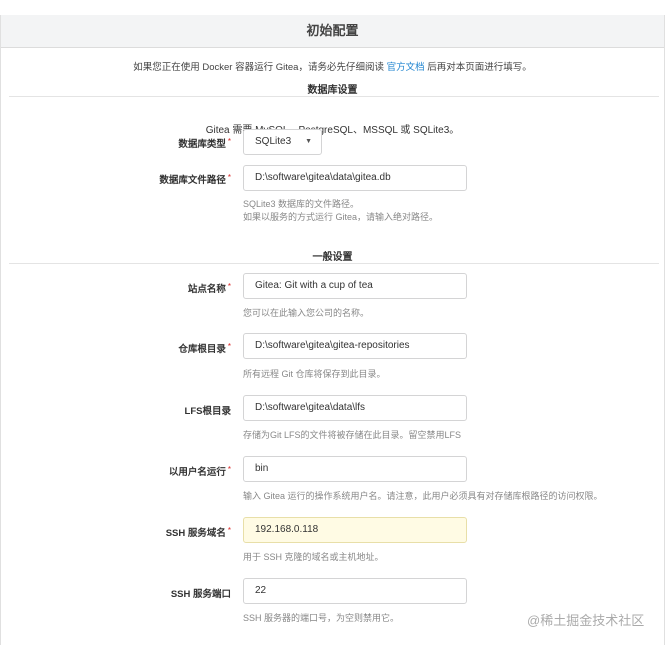  Describe the element at coordinates (192, 180) in the screenshot. I see `db-path-label-text: 数据库文件路径` at that location.